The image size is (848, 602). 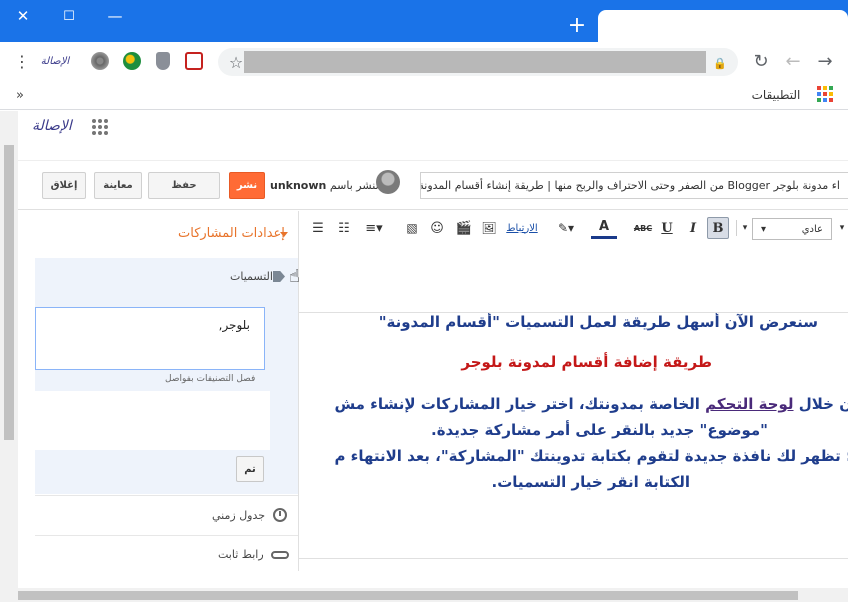 What do you see at coordinates (736, 228) in the screenshot?
I see `toolbar-separator` at bounding box center [736, 228].